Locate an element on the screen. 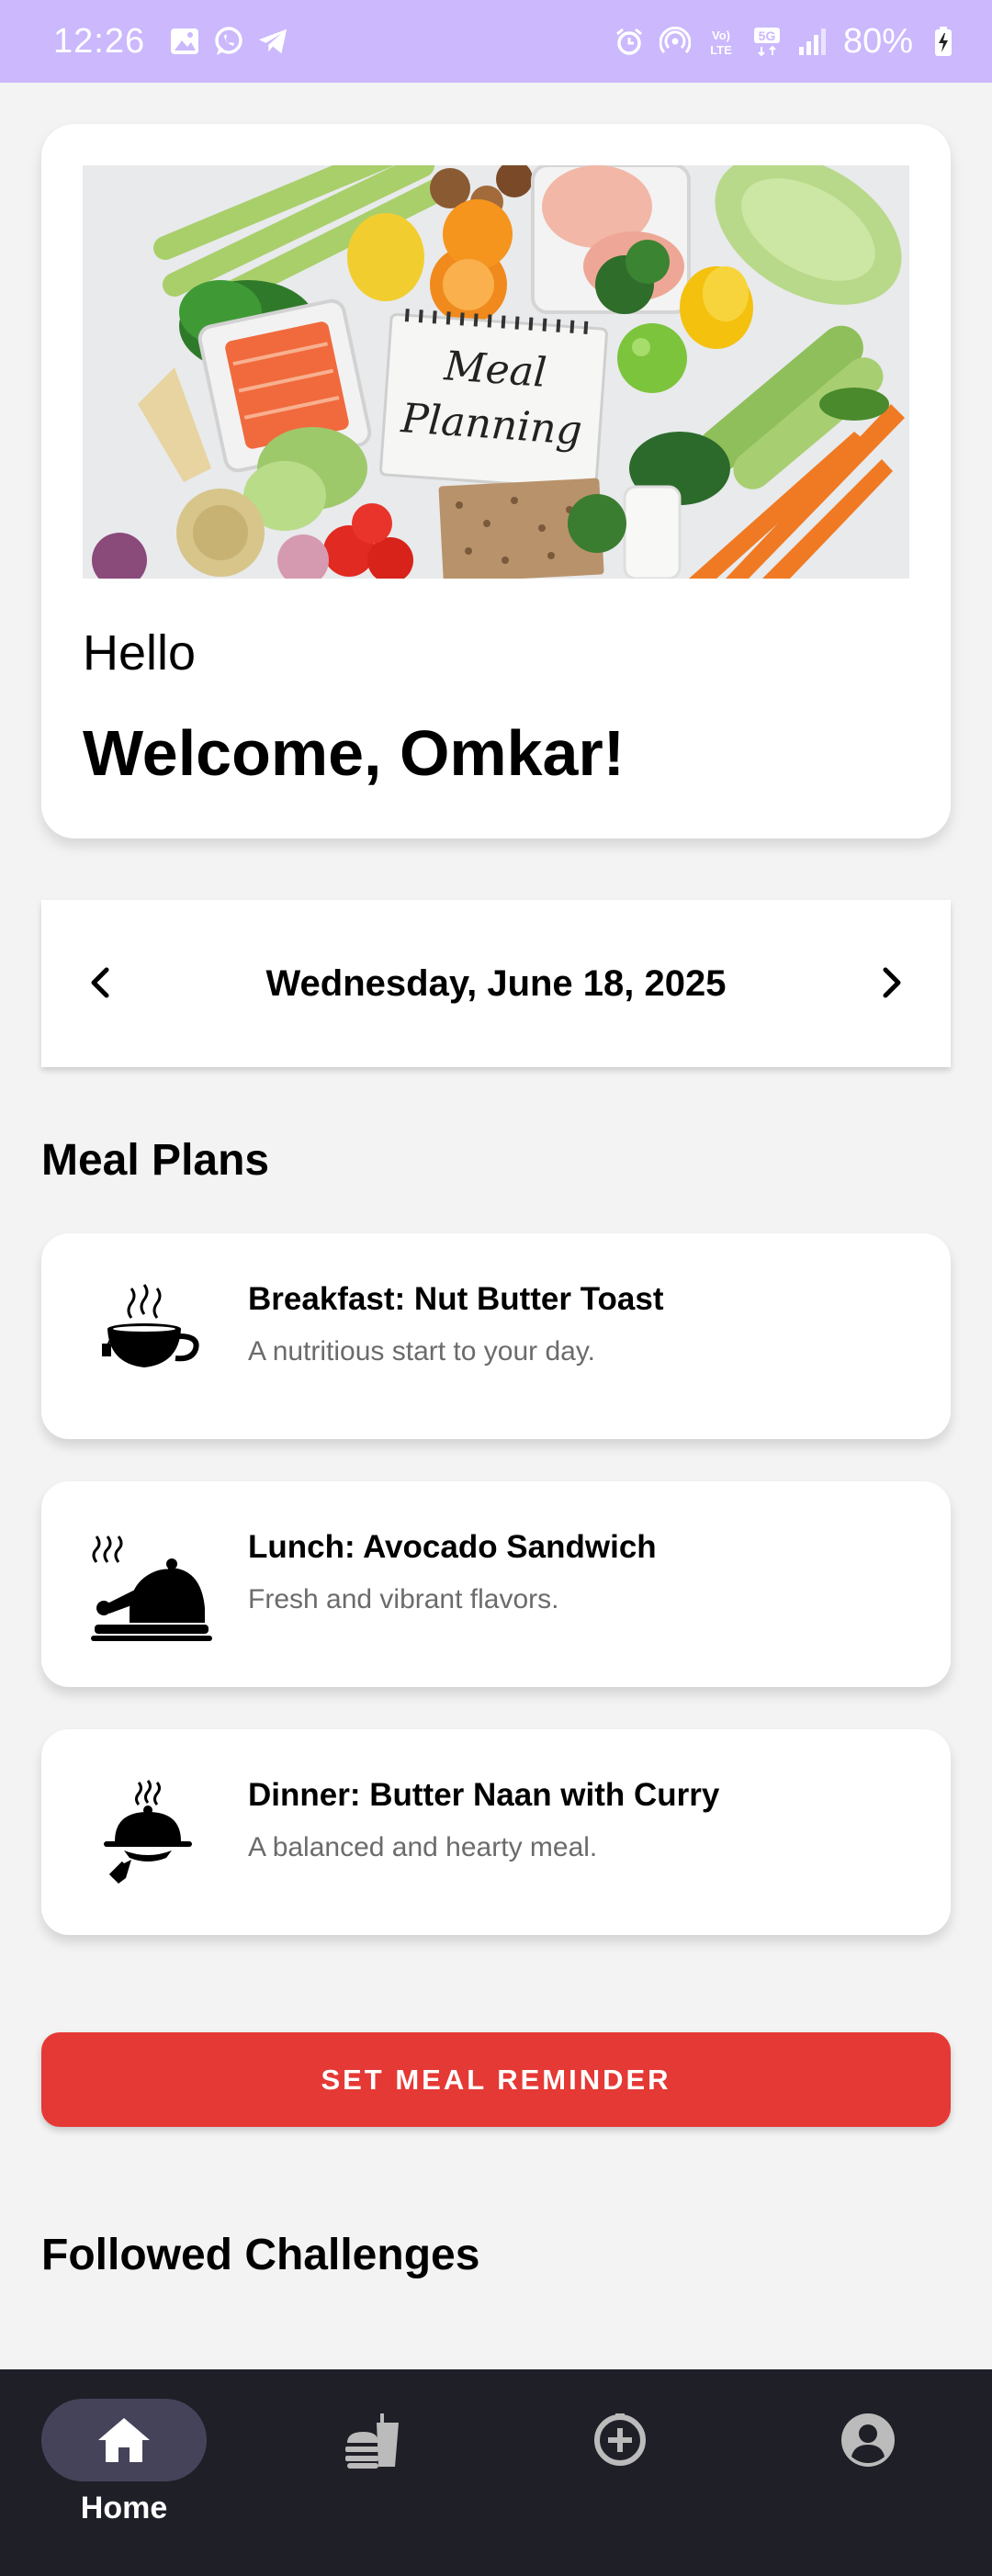 The width and height of the screenshot is (992, 2576). network-5g-icon: 5G is located at coordinates (767, 41).